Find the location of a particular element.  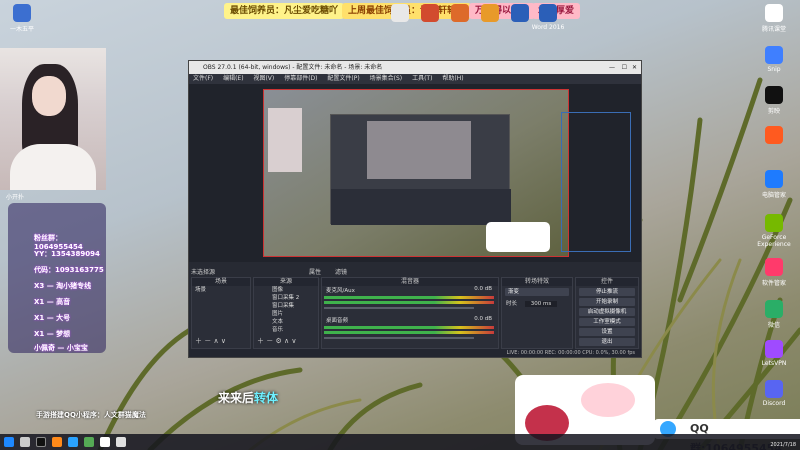

taskbar: 2021/7/18 is located at coordinates (400, 442).